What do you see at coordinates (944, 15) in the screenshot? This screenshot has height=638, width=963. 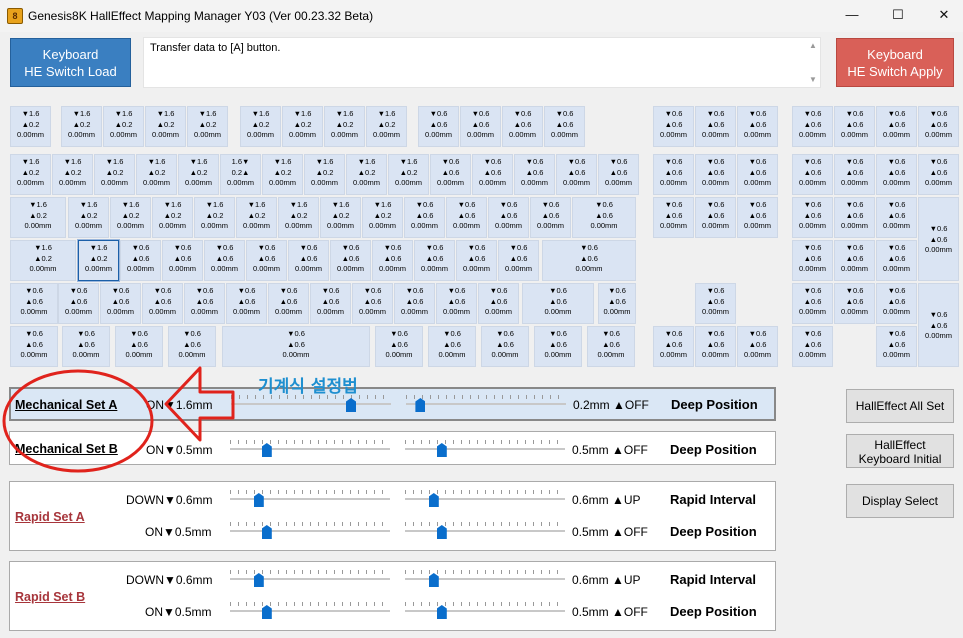 I see `close-button: ✕` at bounding box center [944, 15].